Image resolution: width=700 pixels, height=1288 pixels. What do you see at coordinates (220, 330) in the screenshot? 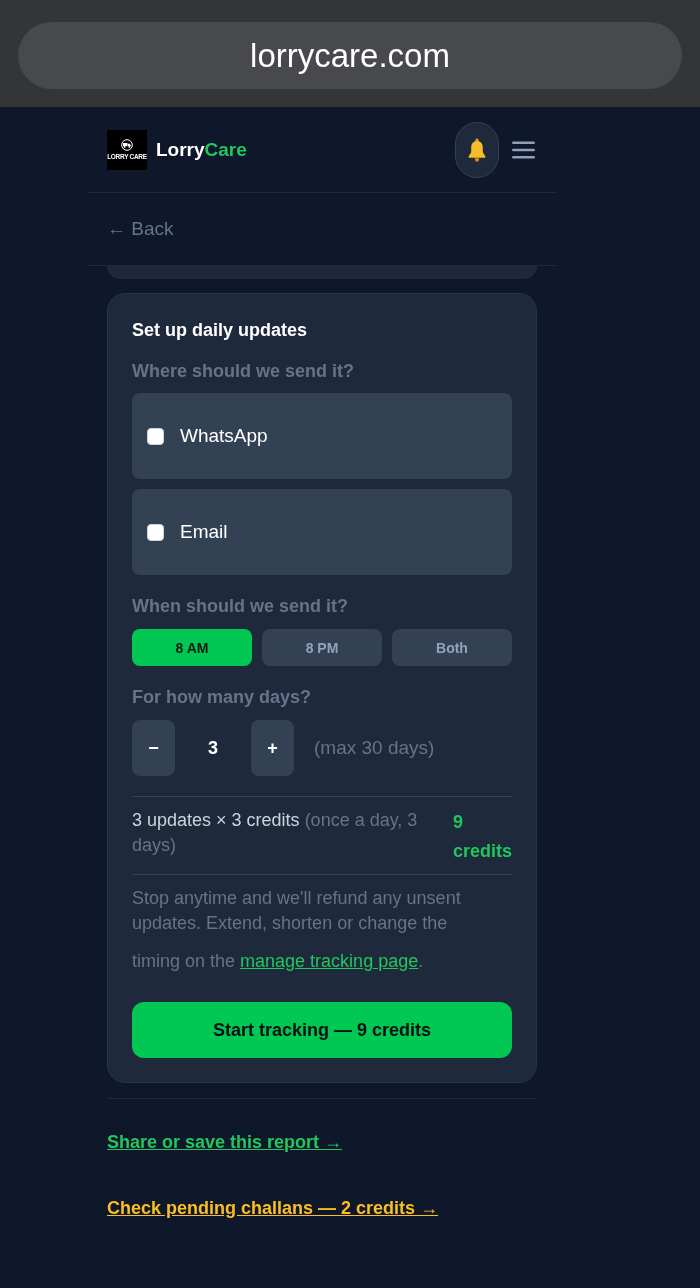
I see `card-title: Set up daily updates` at bounding box center [220, 330].